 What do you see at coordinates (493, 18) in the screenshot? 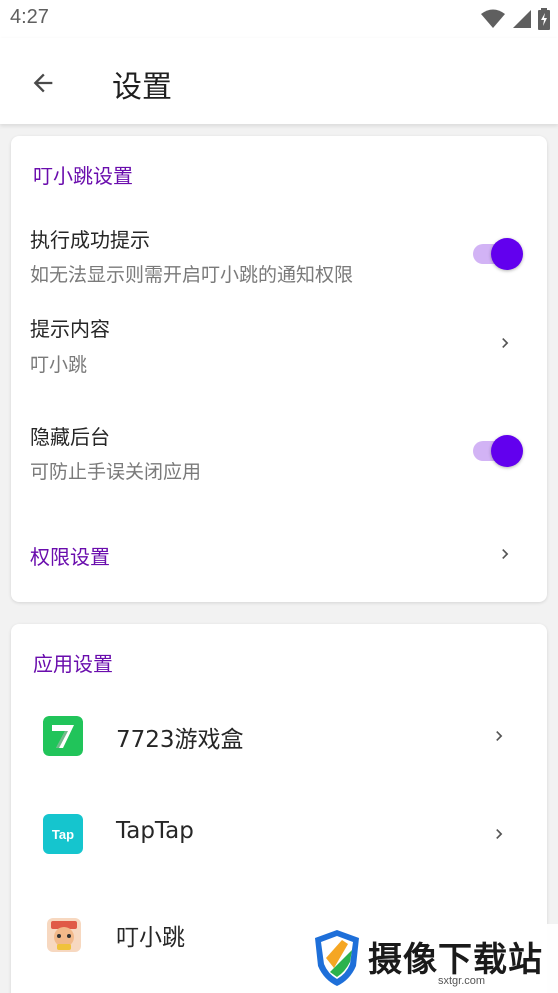
I see `wifi-icon` at bounding box center [493, 18].